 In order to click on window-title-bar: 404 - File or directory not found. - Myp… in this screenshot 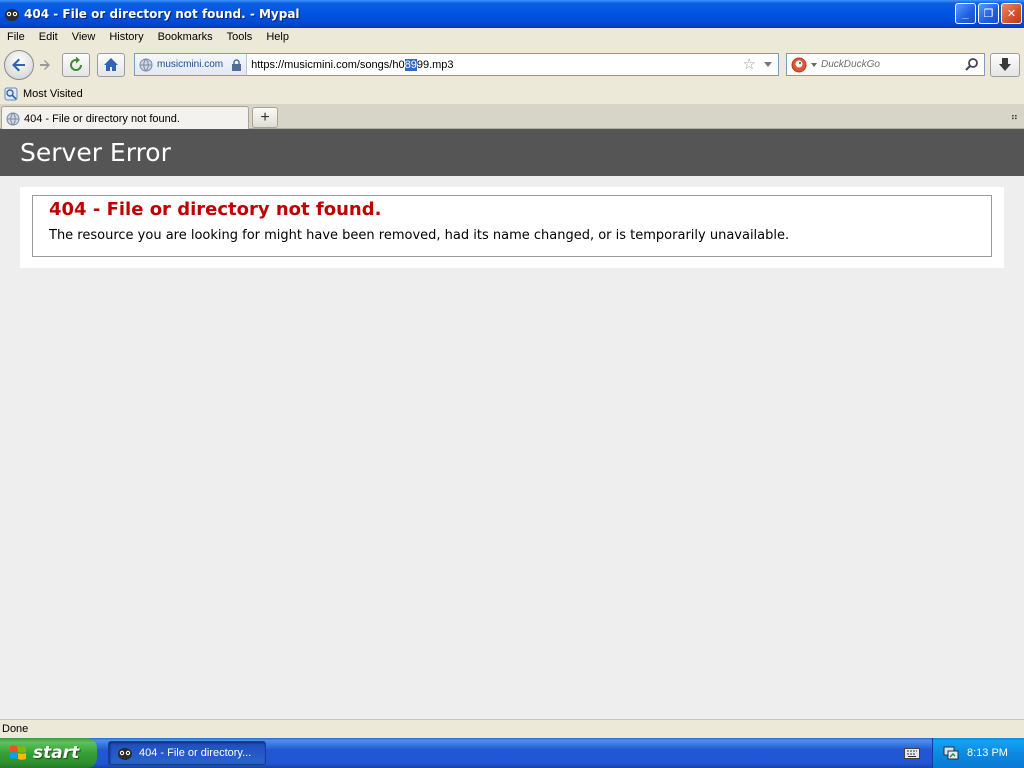, I will do `click(512, 14)`.